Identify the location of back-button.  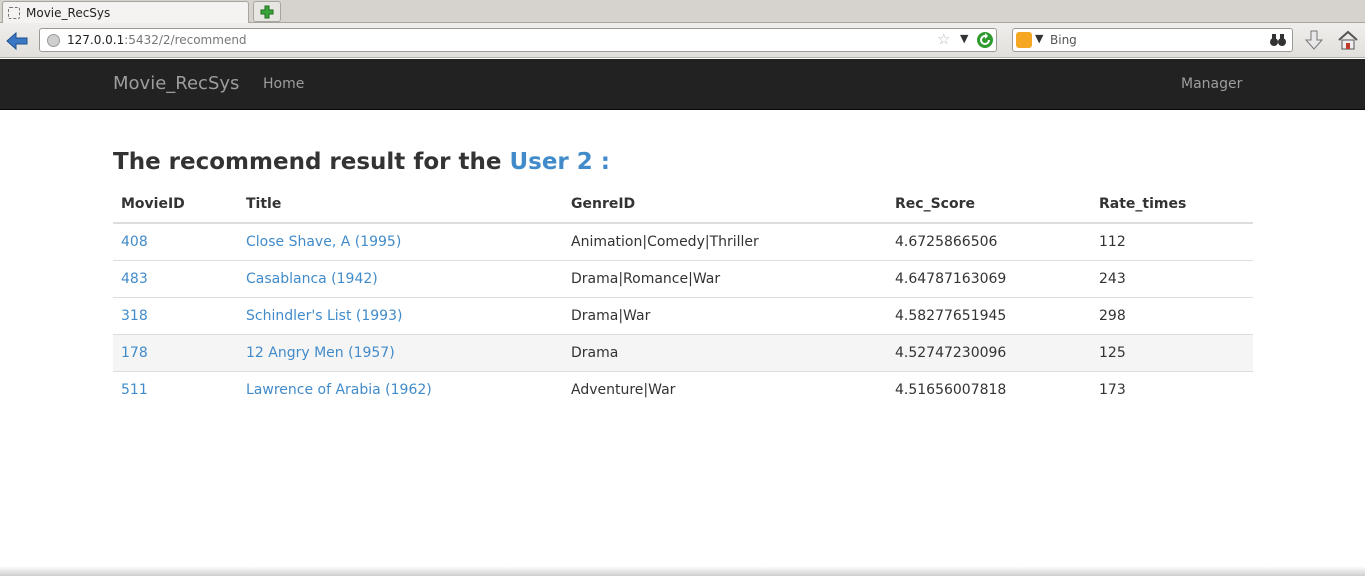
(17, 41).